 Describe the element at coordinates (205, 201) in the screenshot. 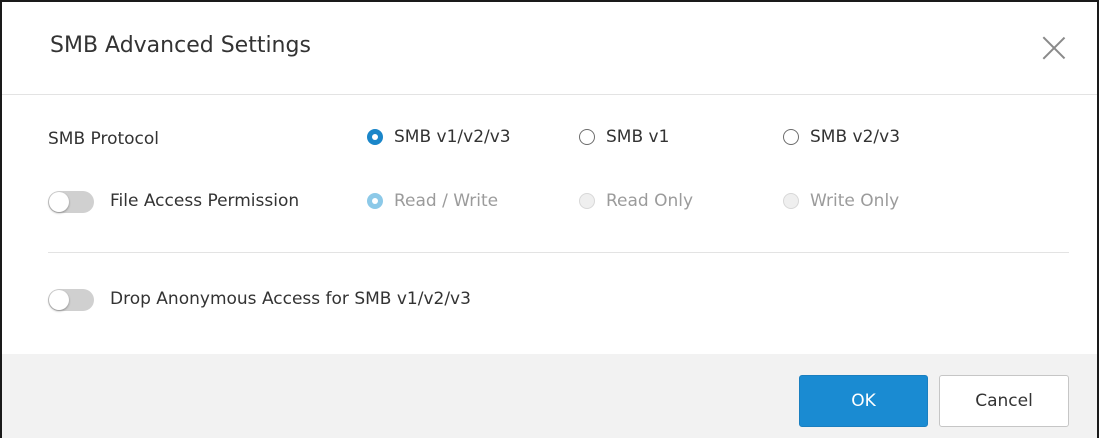

I see `file-access-permission-label: File Access Permission` at that location.